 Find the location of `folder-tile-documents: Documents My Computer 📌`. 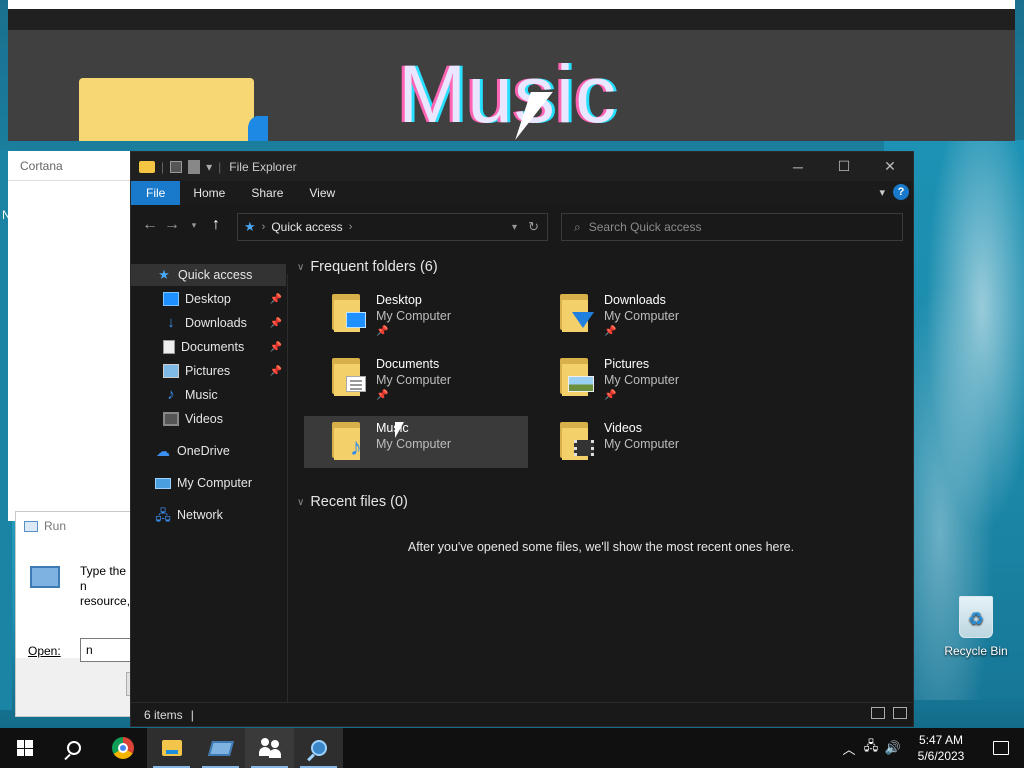

folder-tile-documents: Documents My Computer 📌 is located at coordinates (416, 378).